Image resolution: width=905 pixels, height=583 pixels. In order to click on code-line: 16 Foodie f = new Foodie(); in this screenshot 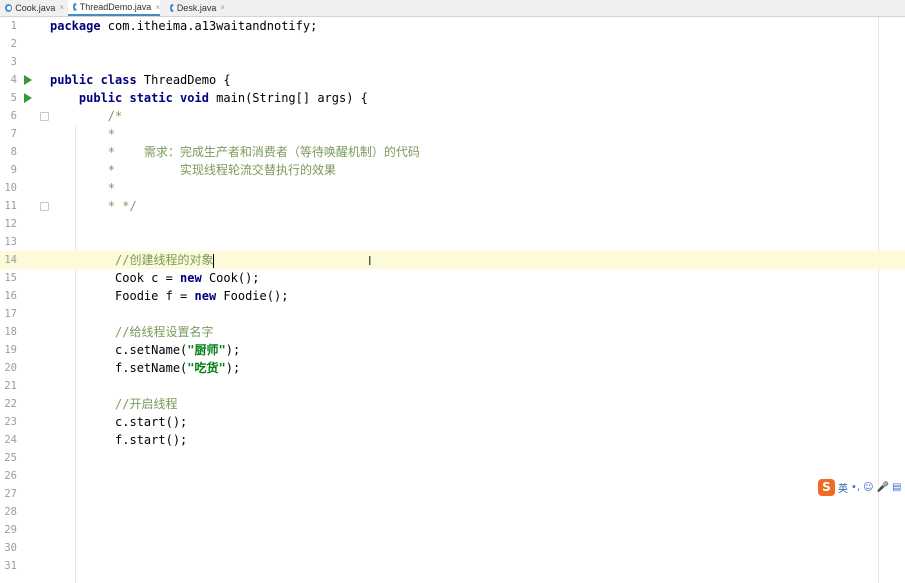, I will do `click(452, 296)`.